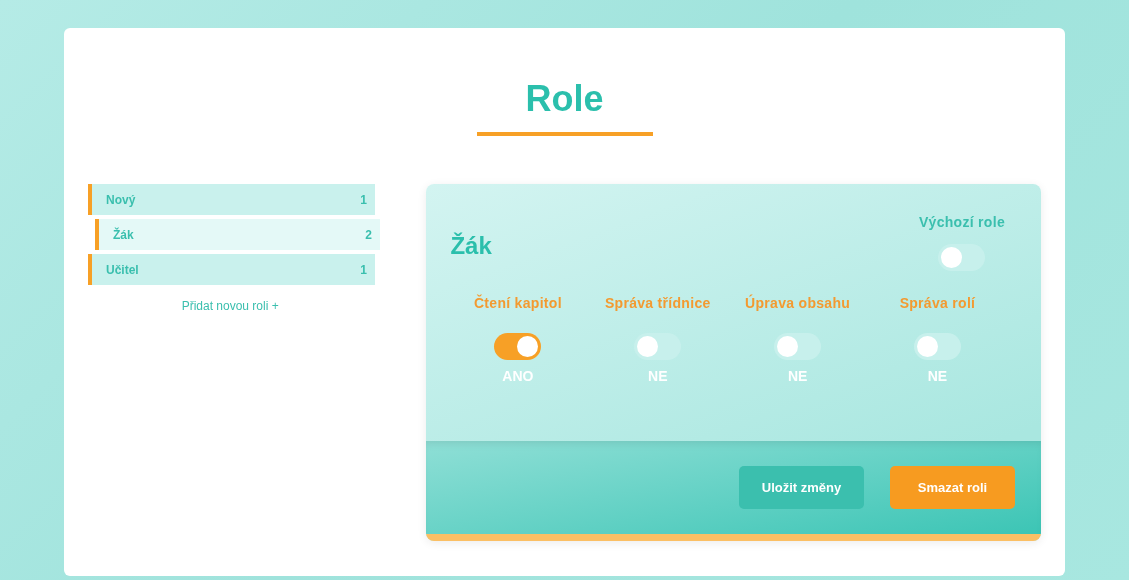 Image resolution: width=1129 pixels, height=580 pixels. I want to click on role-item: Žák 2, so click(237, 234).